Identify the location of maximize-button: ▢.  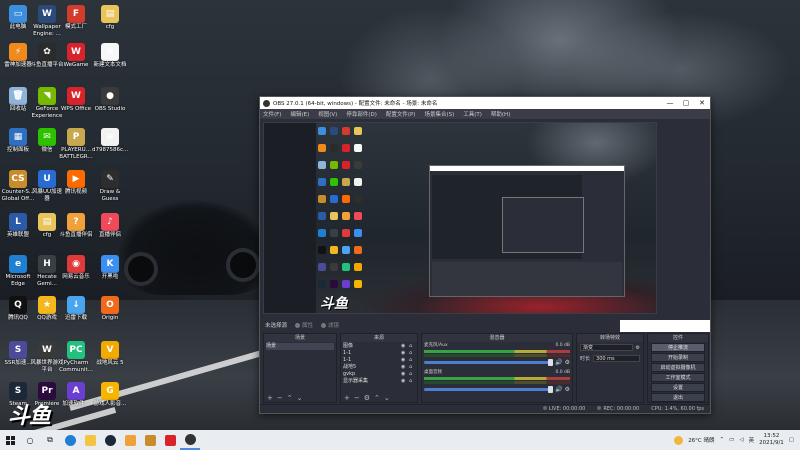
(686, 103).